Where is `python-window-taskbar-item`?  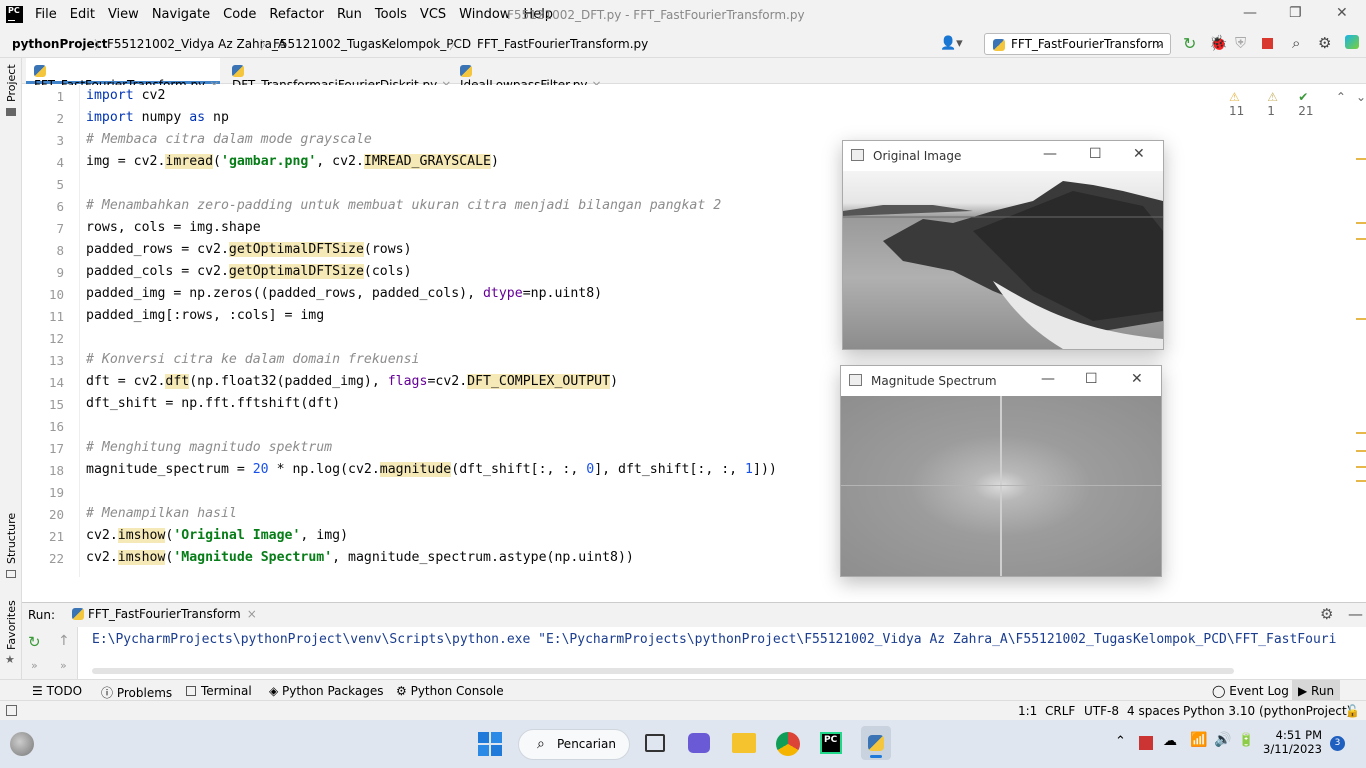 python-window-taskbar-item is located at coordinates (876, 743).